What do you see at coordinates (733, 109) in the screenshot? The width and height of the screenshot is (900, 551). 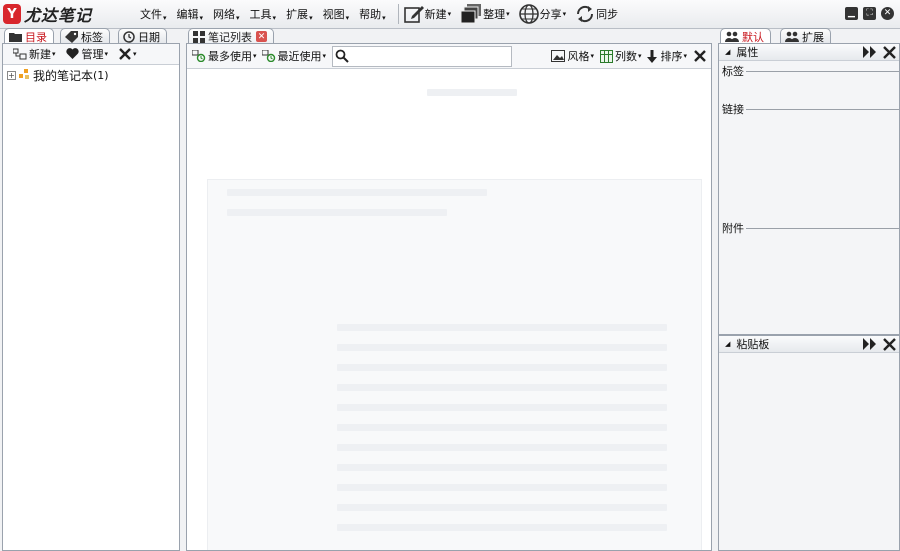 I see `links-section-label: 链接` at bounding box center [733, 109].